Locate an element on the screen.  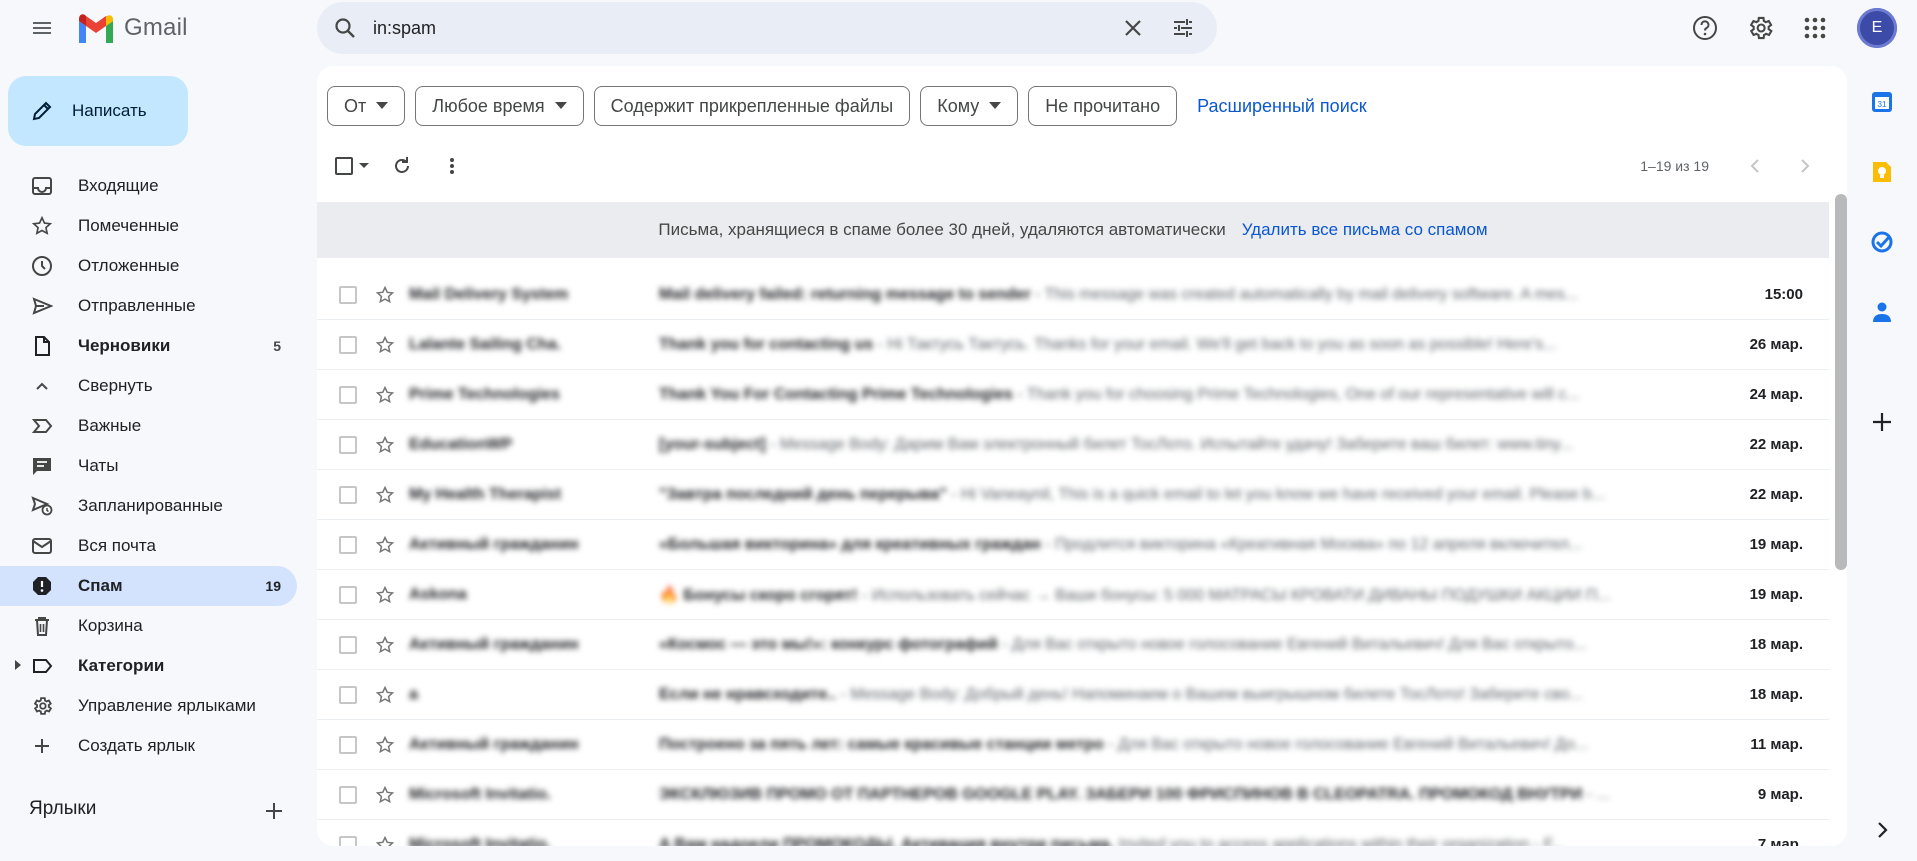
chip-to: Кому is located at coordinates (969, 106).